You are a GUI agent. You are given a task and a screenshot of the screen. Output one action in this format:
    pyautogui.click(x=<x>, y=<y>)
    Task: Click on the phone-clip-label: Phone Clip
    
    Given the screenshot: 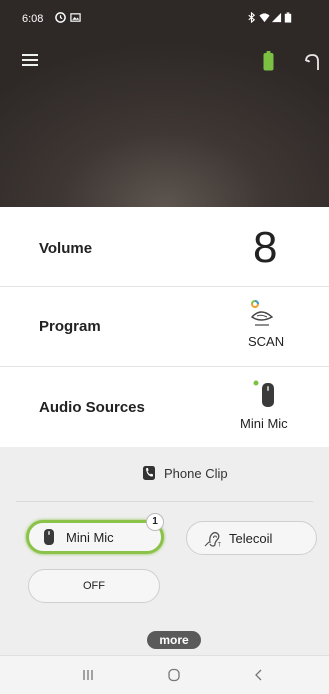 What is the action you would take?
    pyautogui.click(x=196, y=473)
    